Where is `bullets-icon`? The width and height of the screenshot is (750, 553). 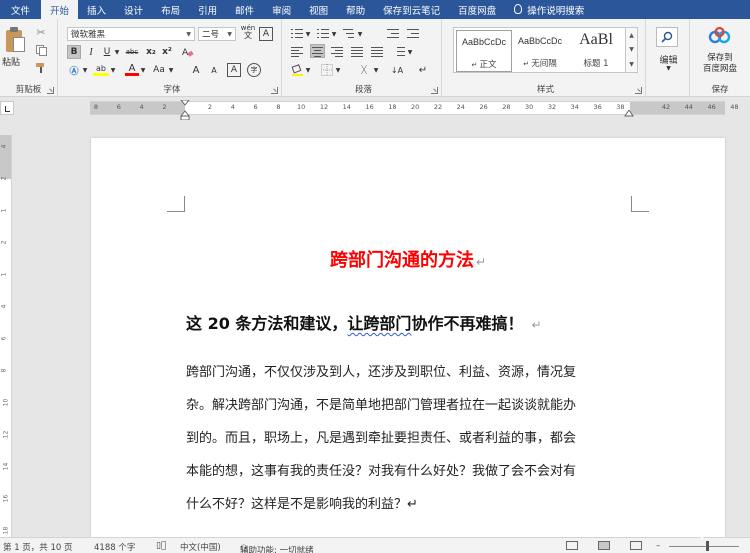 bullets-icon is located at coordinates (297, 33).